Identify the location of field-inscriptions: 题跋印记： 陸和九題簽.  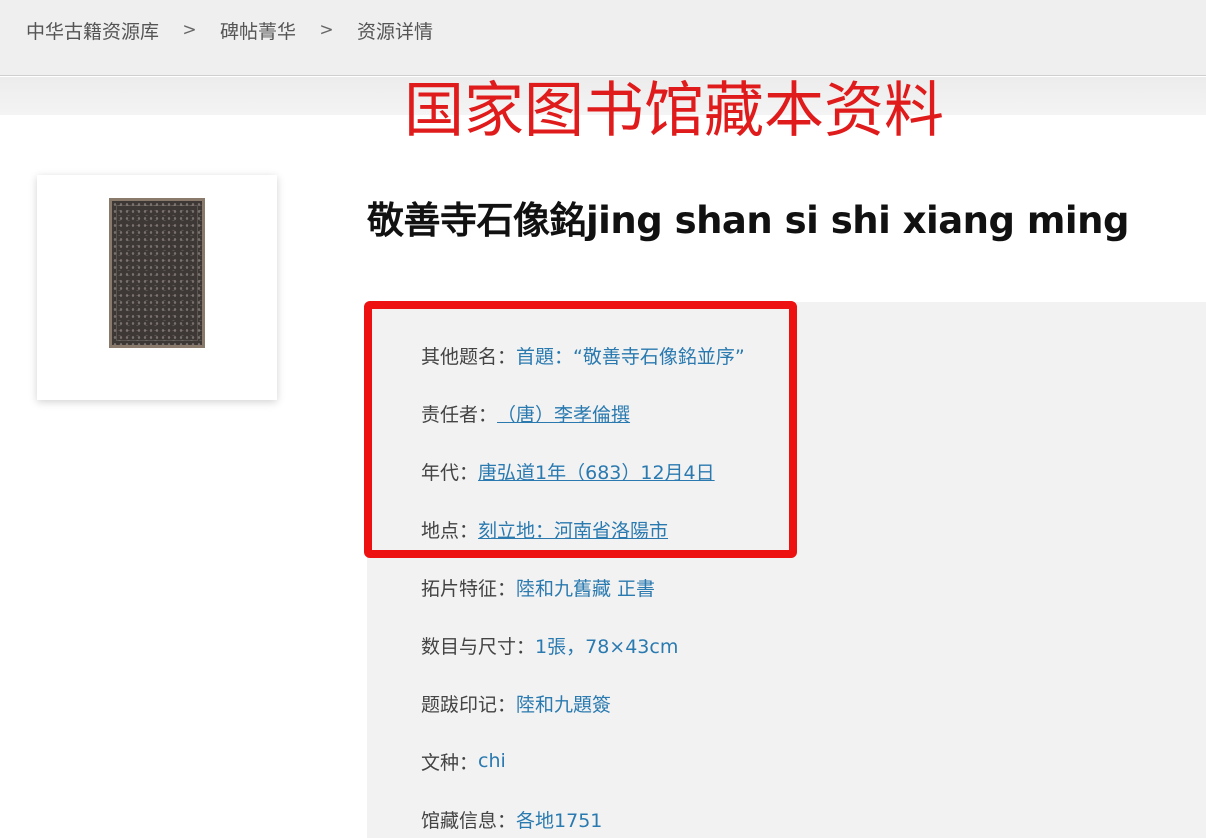
(516, 703).